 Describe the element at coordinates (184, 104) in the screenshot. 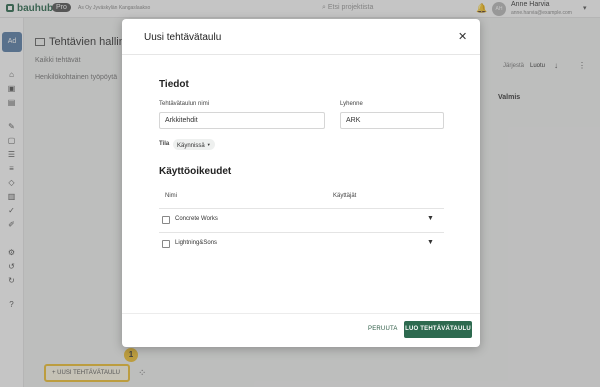

I see `board-name-label: Tehtävätaulun nimi` at that location.